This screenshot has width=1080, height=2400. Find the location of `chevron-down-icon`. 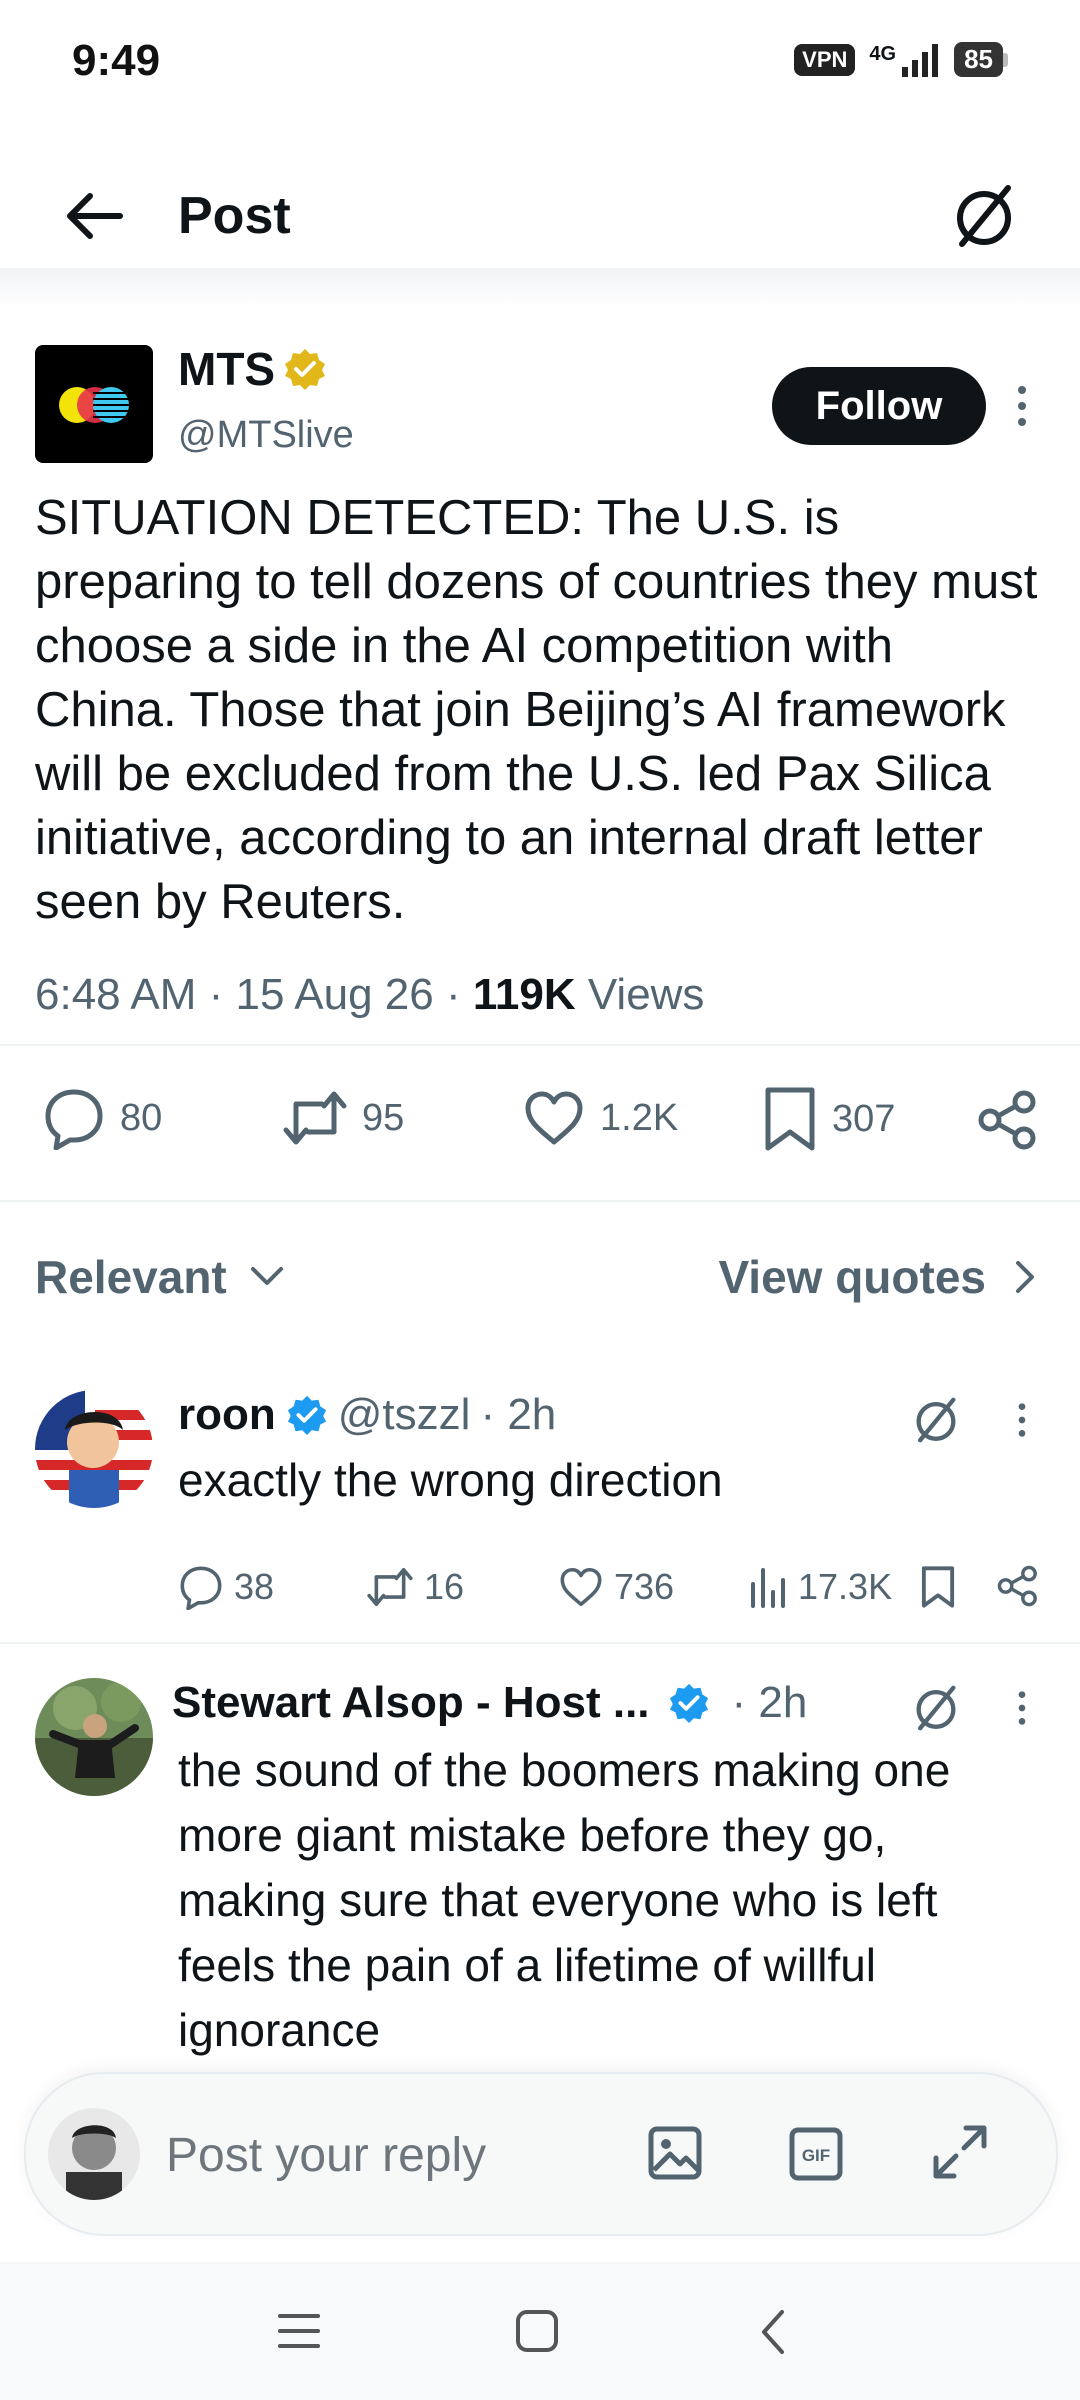

chevron-down-icon is located at coordinates (266, 1276).